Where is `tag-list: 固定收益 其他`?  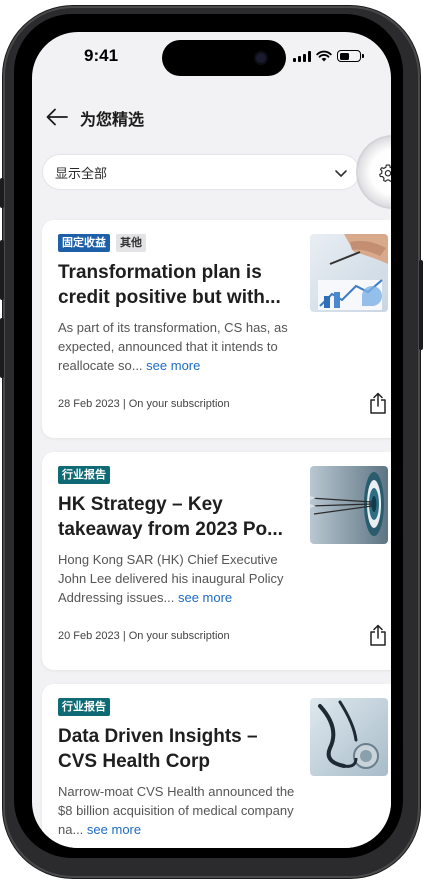
tag-list: 固定收益 其他 is located at coordinates (102, 243).